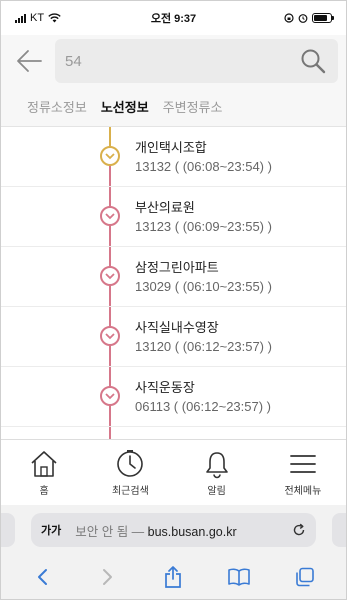 The image size is (347, 600). What do you see at coordinates (323, 18) in the screenshot?
I see `battery-icon` at bounding box center [323, 18].